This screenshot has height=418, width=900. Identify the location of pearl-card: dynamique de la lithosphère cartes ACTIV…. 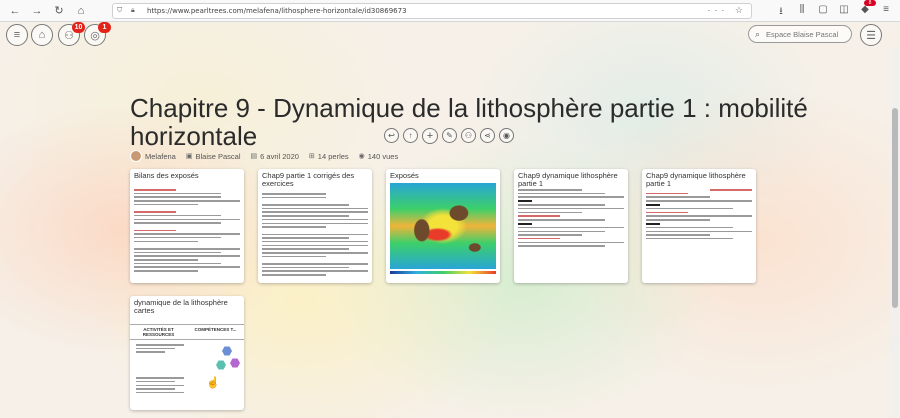
(187, 353).